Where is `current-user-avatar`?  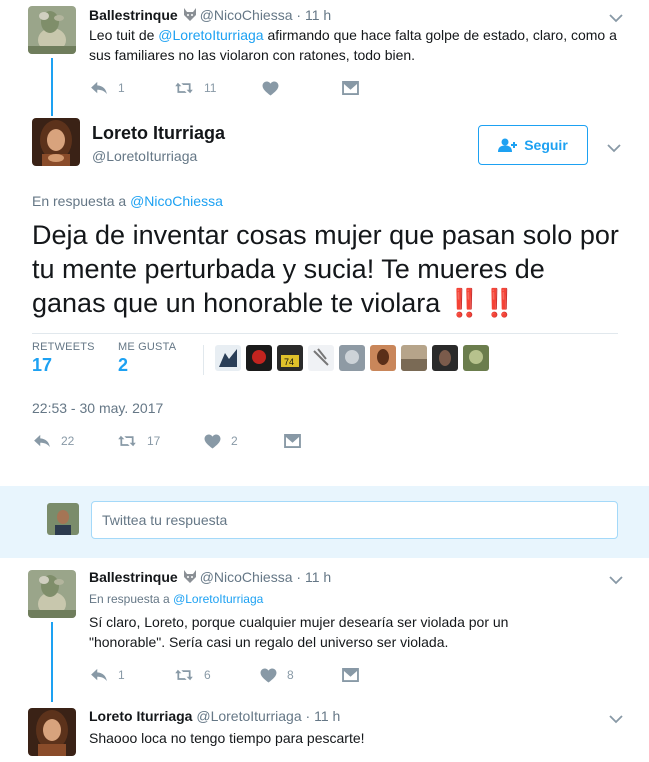 current-user-avatar is located at coordinates (63, 519).